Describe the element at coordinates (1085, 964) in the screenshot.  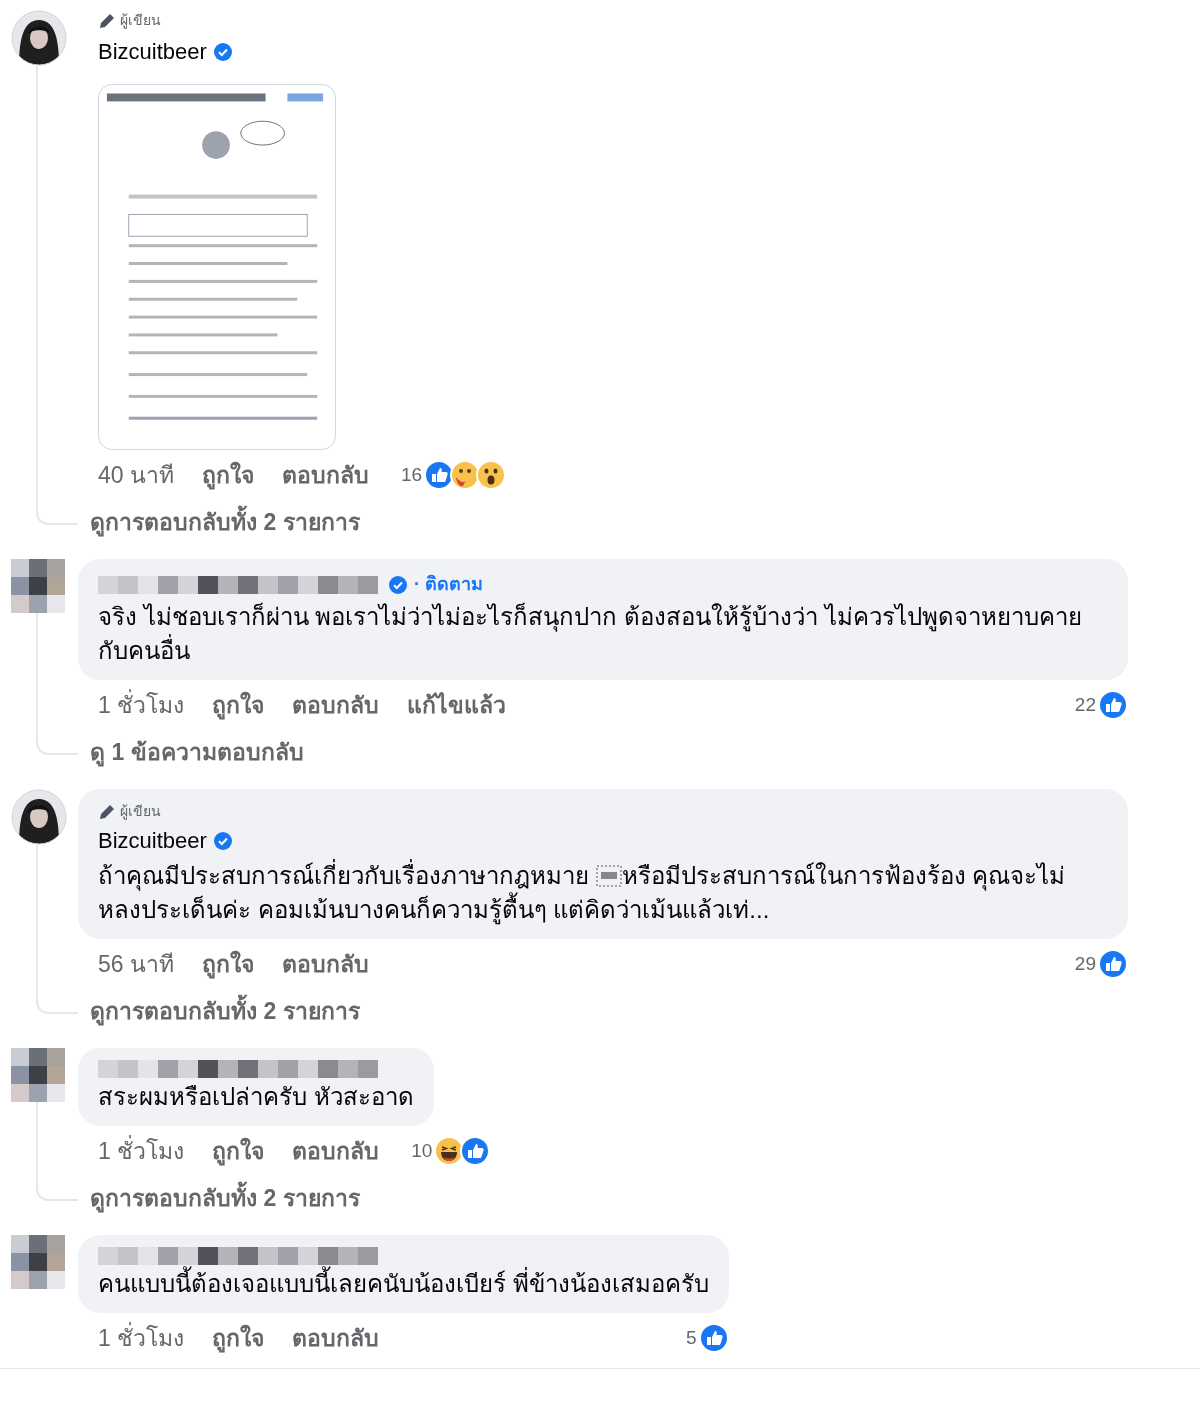
I see `reaction-count: 29` at that location.